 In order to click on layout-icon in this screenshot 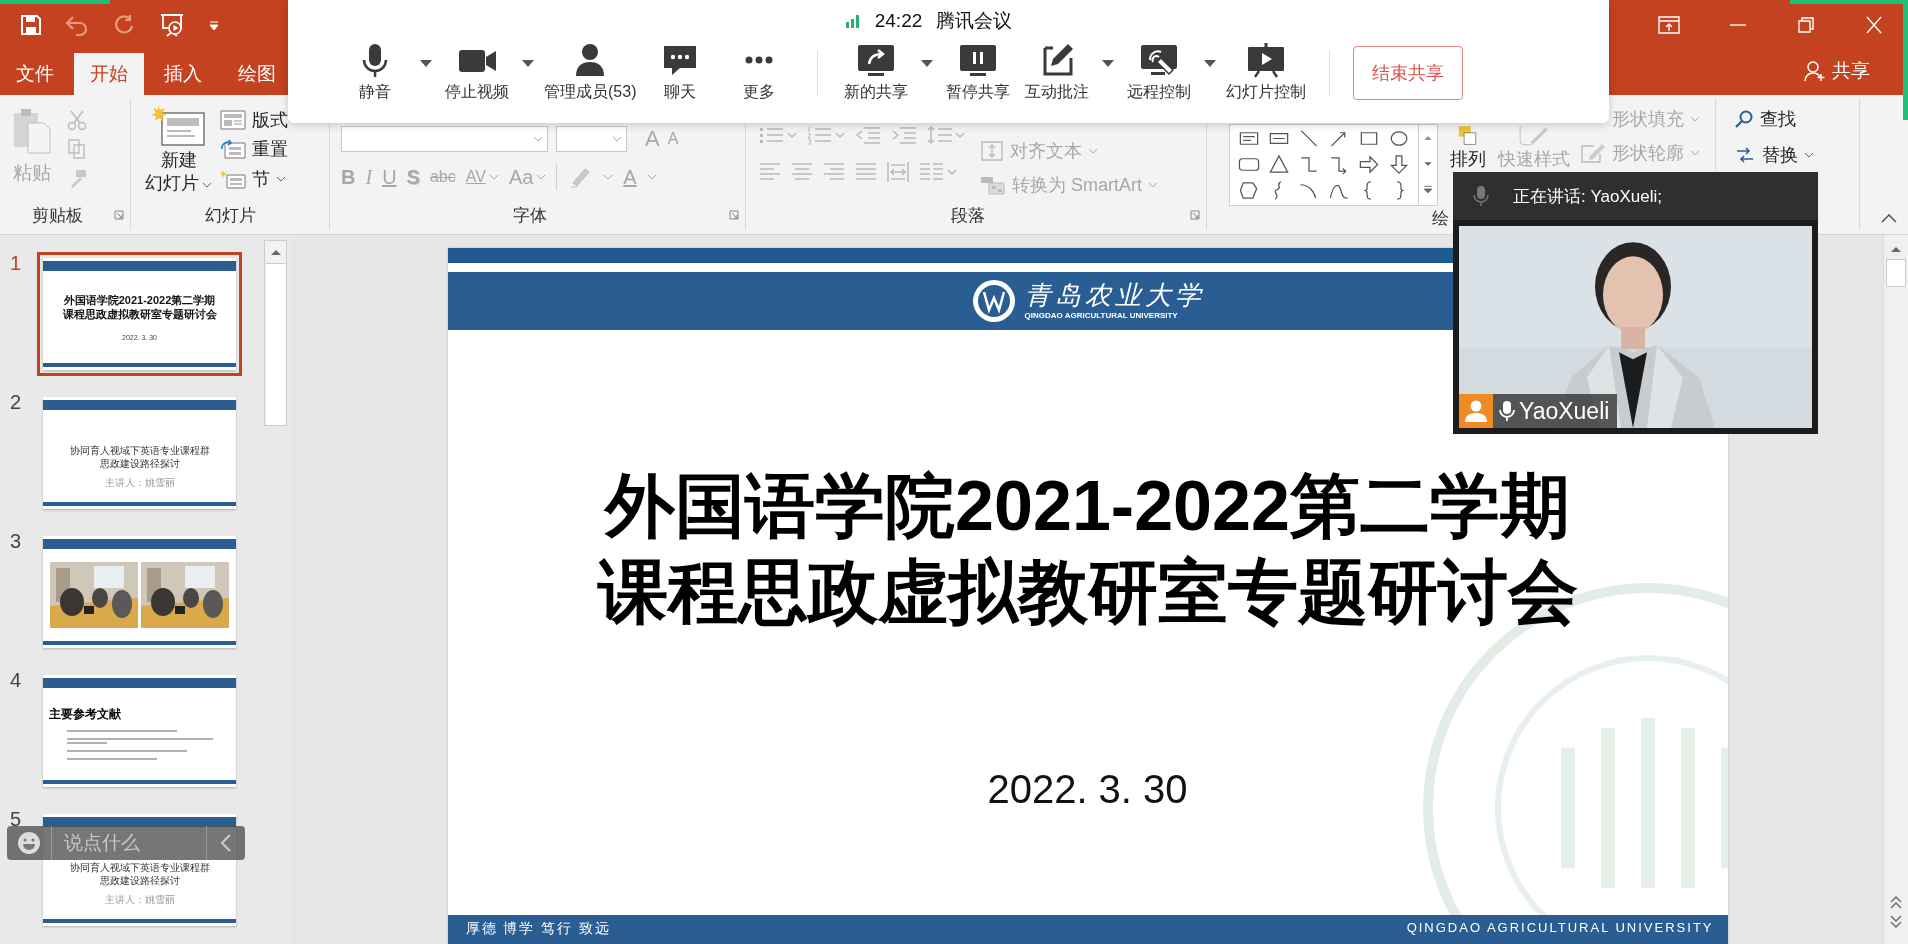, I will do `click(233, 119)`.